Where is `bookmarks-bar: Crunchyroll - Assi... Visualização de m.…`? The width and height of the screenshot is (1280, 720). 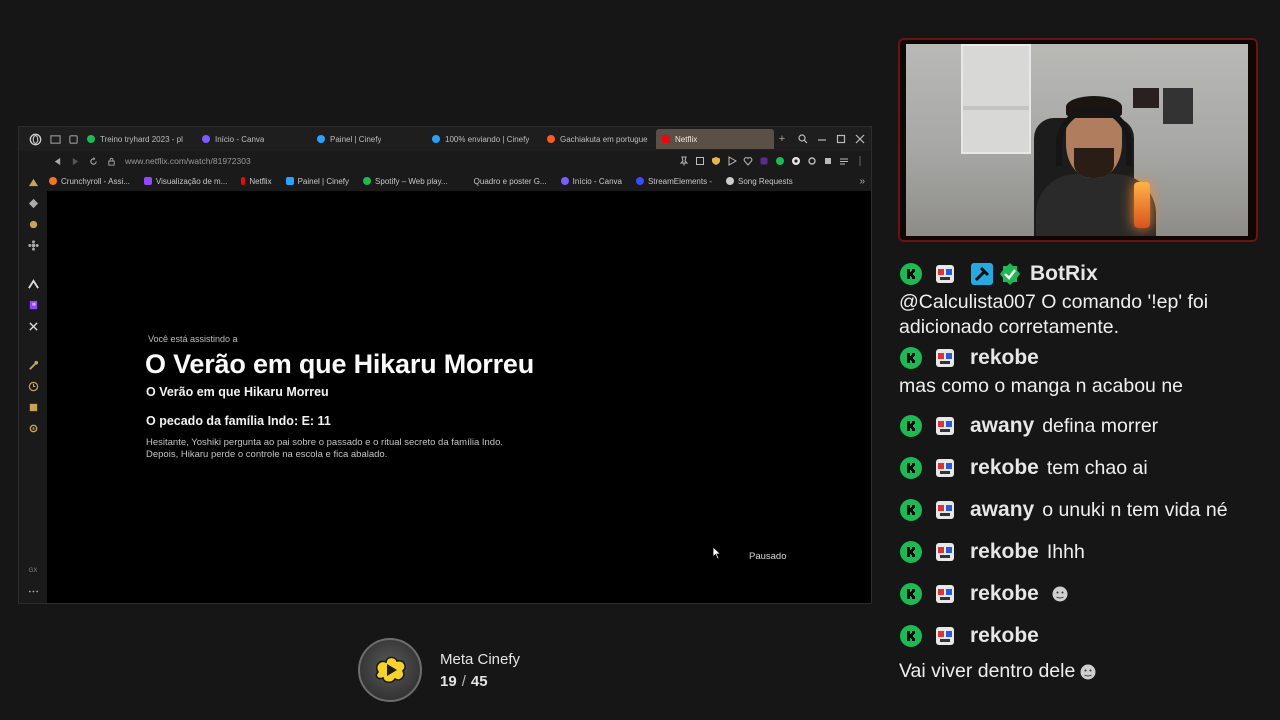
bookmarks-bar: Crunchyroll - Assi... Visualização de m.… is located at coordinates (445, 181).